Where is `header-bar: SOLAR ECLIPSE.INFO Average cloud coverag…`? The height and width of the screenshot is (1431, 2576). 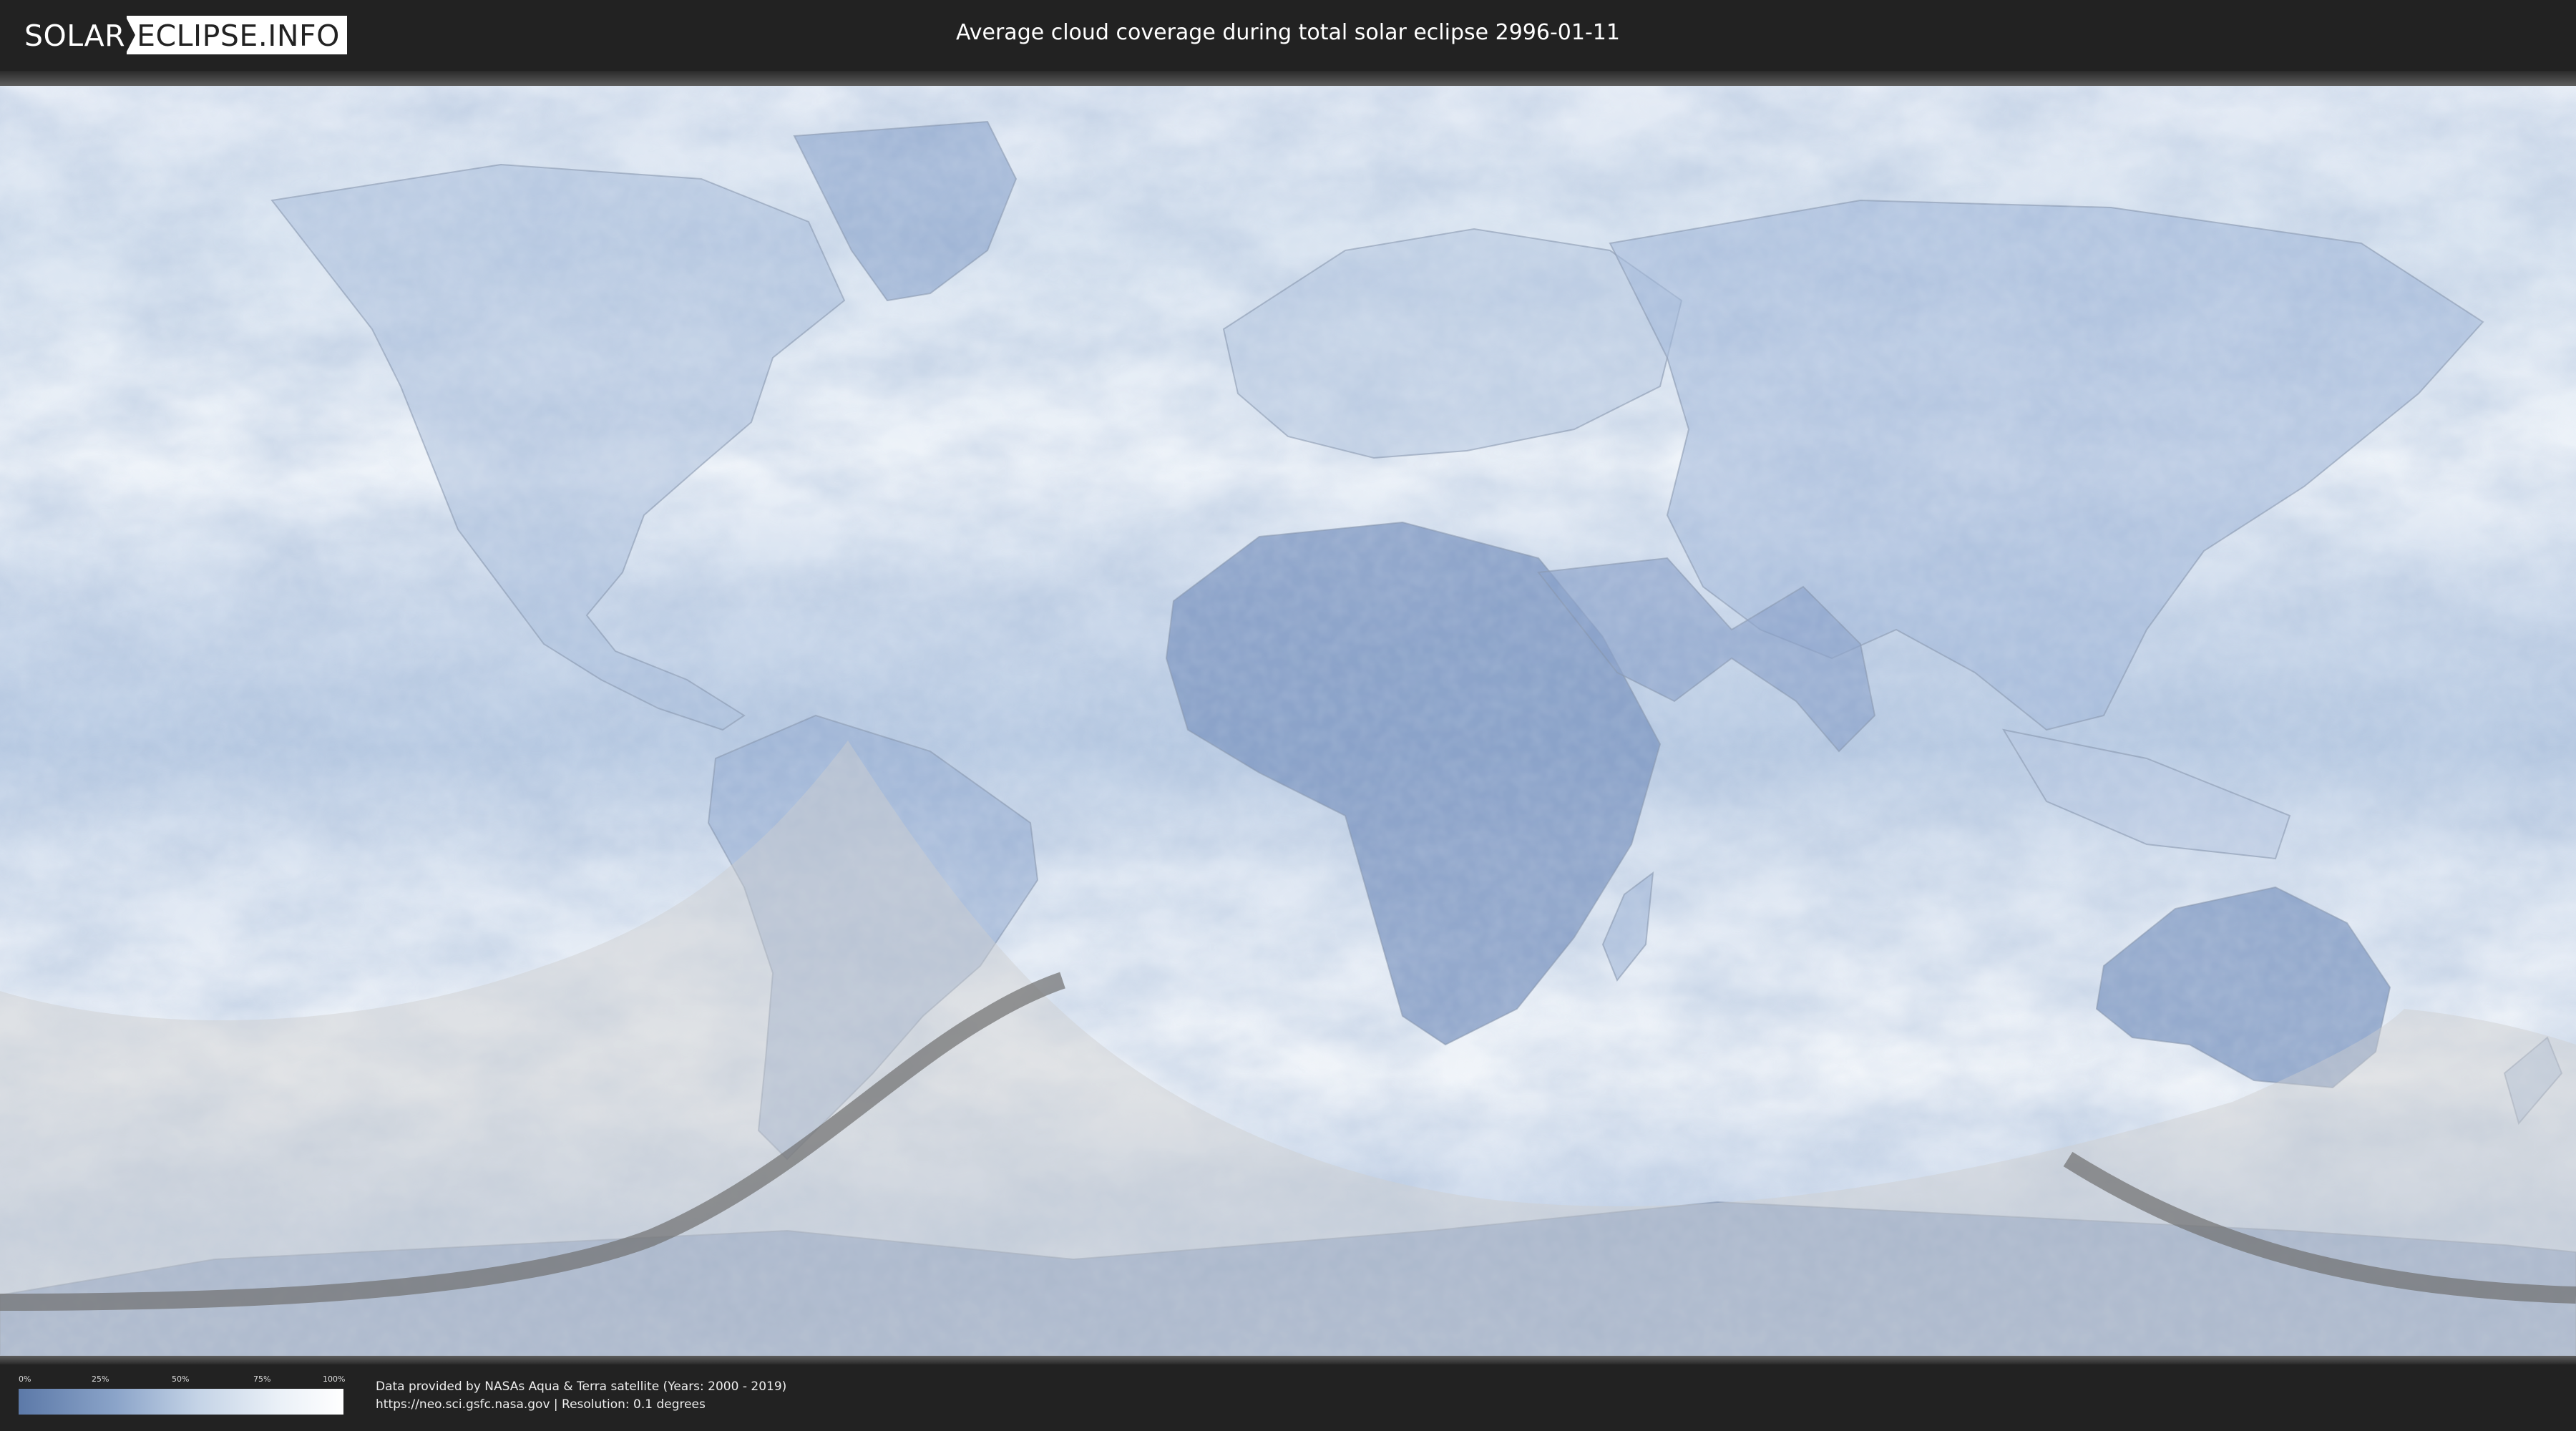 header-bar: SOLAR ECLIPSE.INFO Average cloud coverag… is located at coordinates (1288, 35).